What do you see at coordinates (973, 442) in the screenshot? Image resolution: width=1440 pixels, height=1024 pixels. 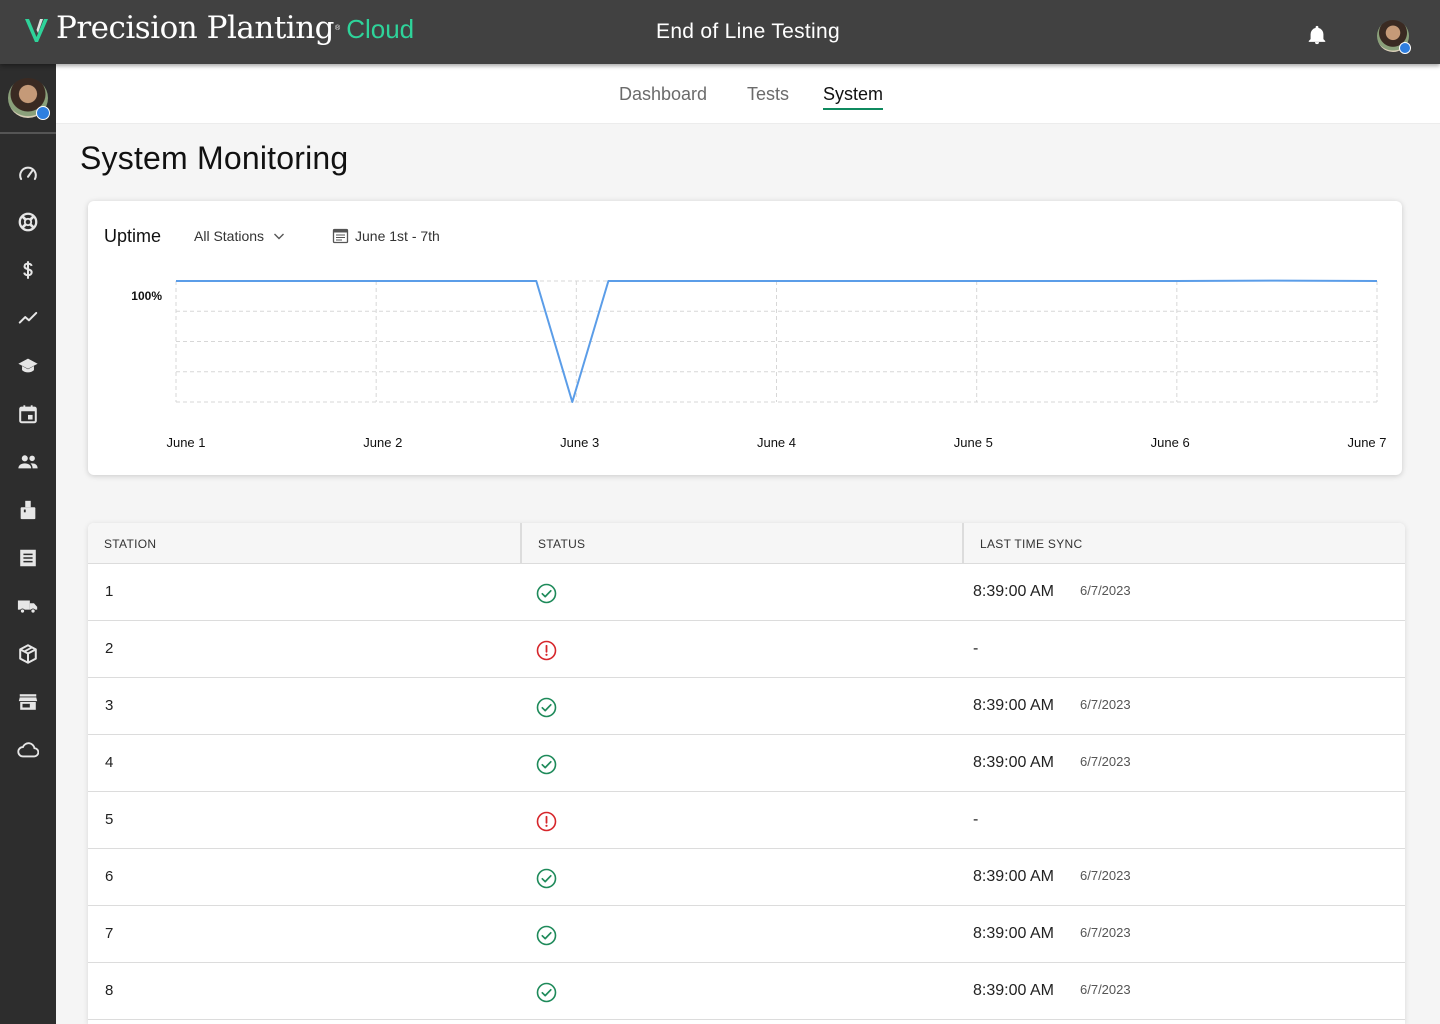 I see `x-tick-label: June 5` at bounding box center [973, 442].